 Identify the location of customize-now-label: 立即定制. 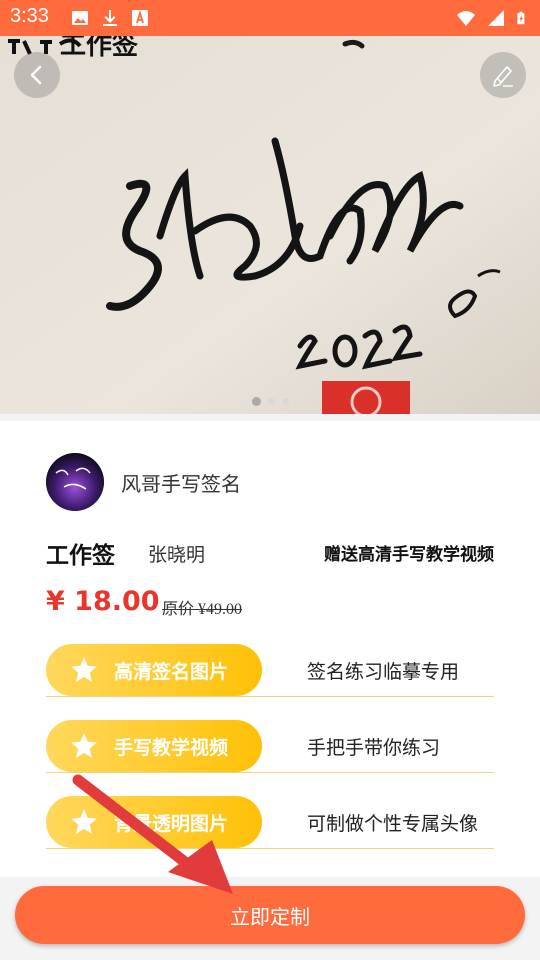
(270, 916).